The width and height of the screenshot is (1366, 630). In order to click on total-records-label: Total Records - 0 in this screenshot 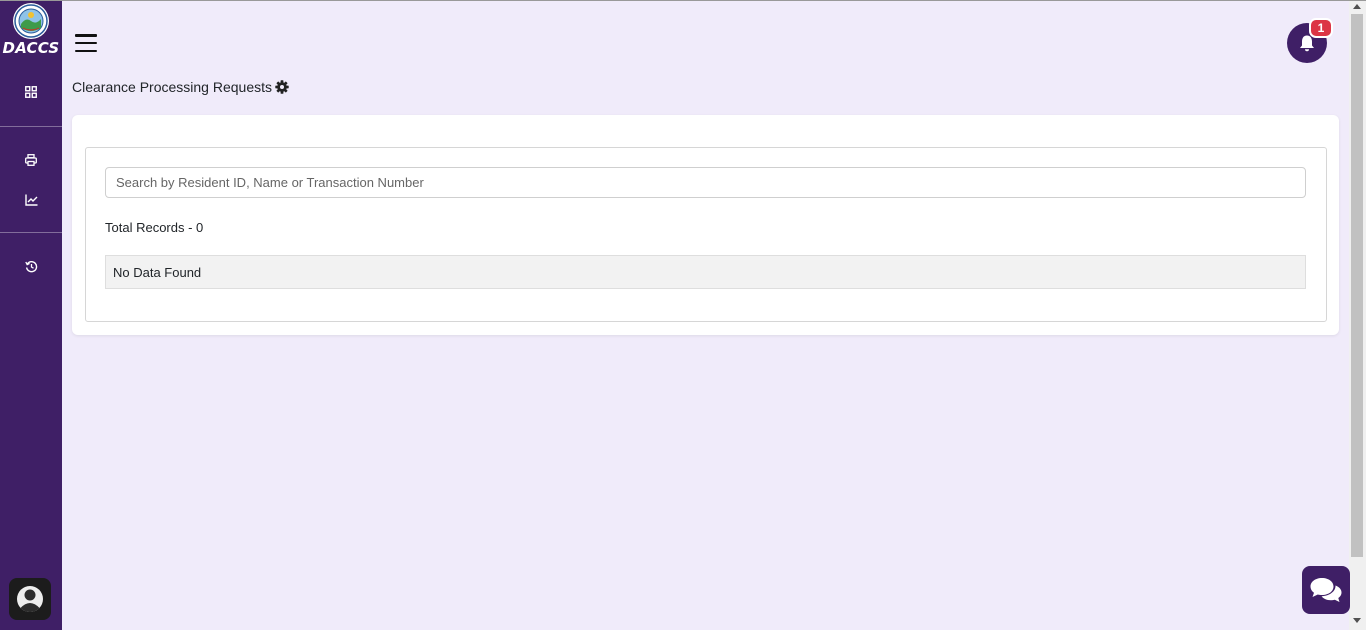, I will do `click(154, 227)`.